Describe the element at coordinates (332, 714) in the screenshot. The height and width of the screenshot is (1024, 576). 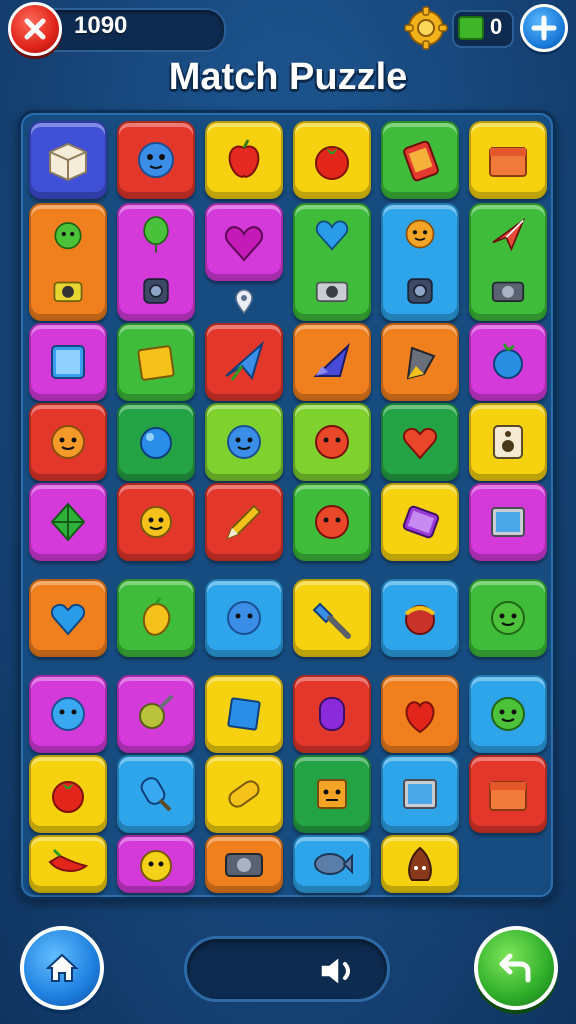
I see `tile-purple-gem` at that location.